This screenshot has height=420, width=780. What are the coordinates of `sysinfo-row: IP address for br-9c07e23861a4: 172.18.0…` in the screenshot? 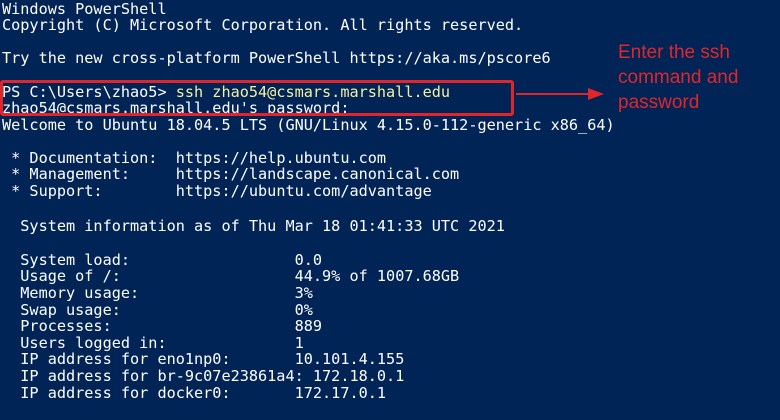 It's located at (203, 376).